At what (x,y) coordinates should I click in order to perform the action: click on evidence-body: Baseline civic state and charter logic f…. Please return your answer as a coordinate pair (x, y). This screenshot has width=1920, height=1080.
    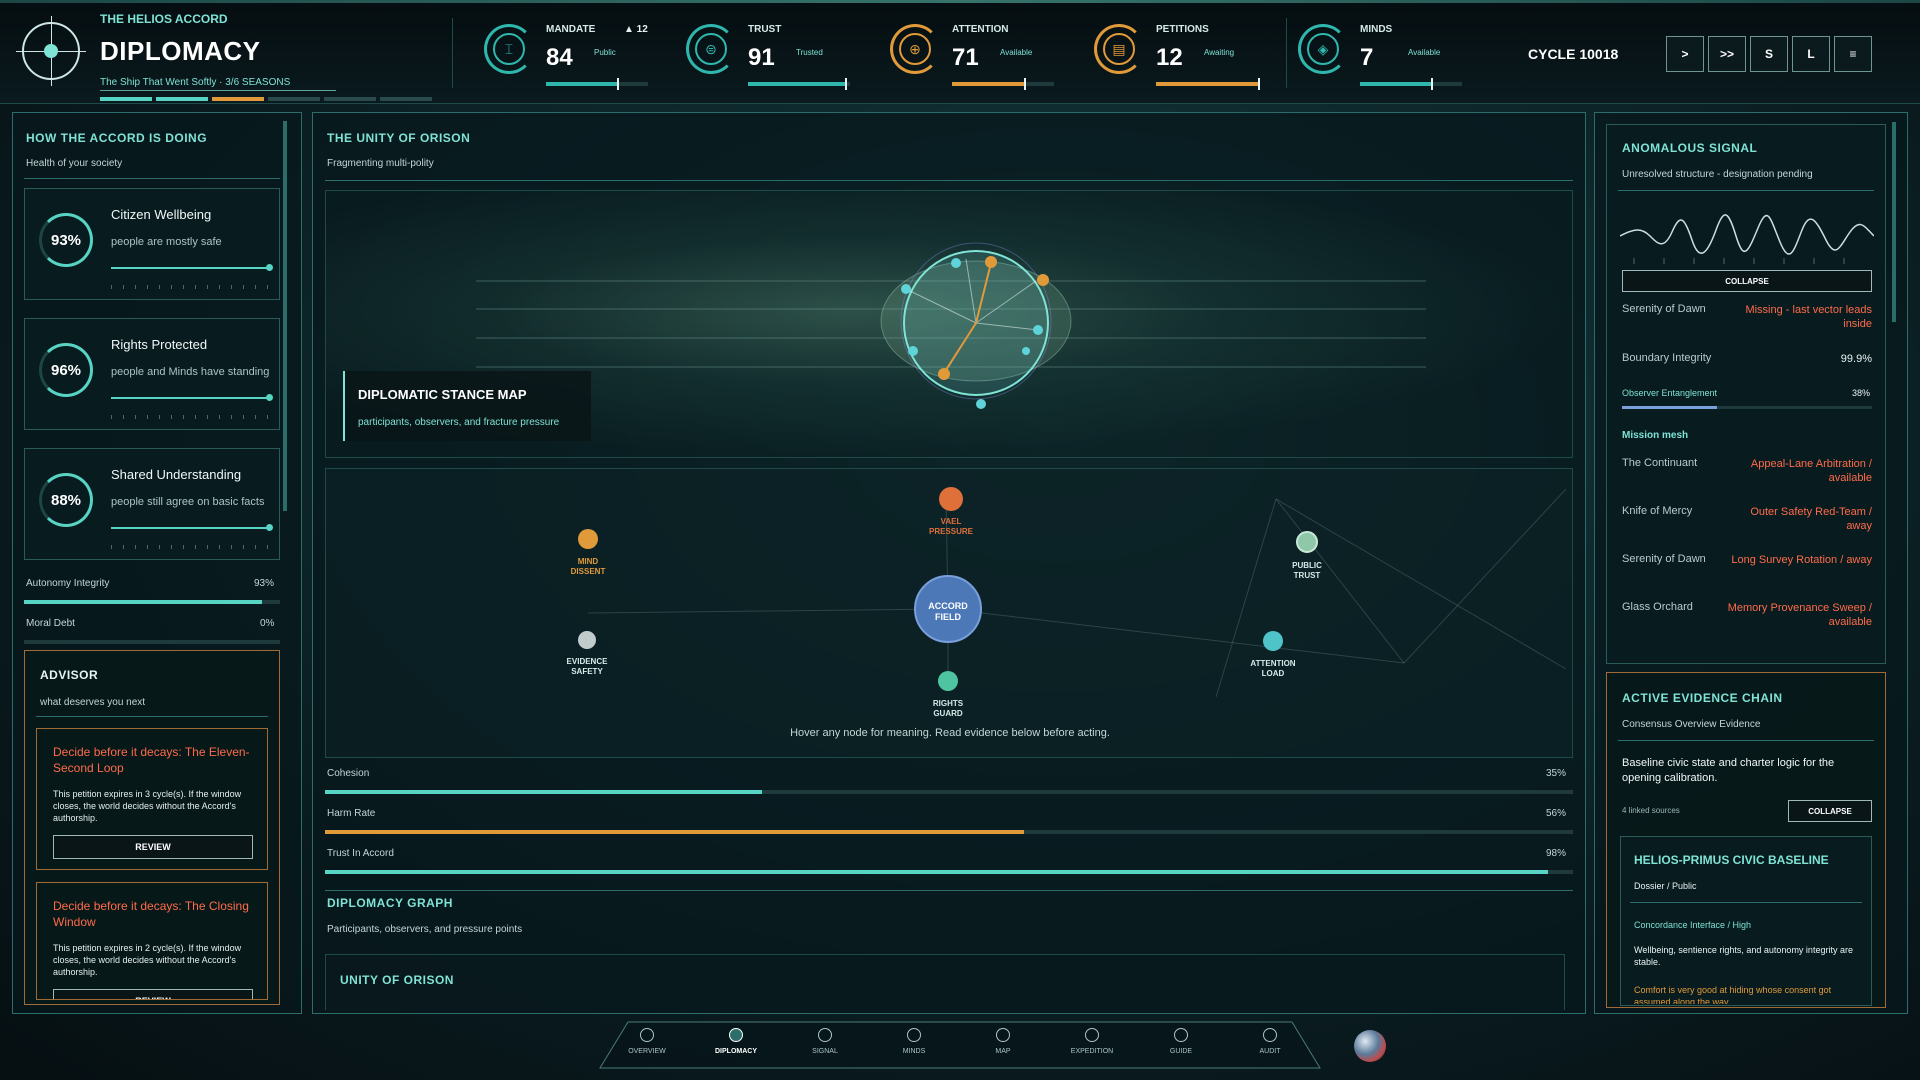
    Looking at the image, I should click on (1728, 770).